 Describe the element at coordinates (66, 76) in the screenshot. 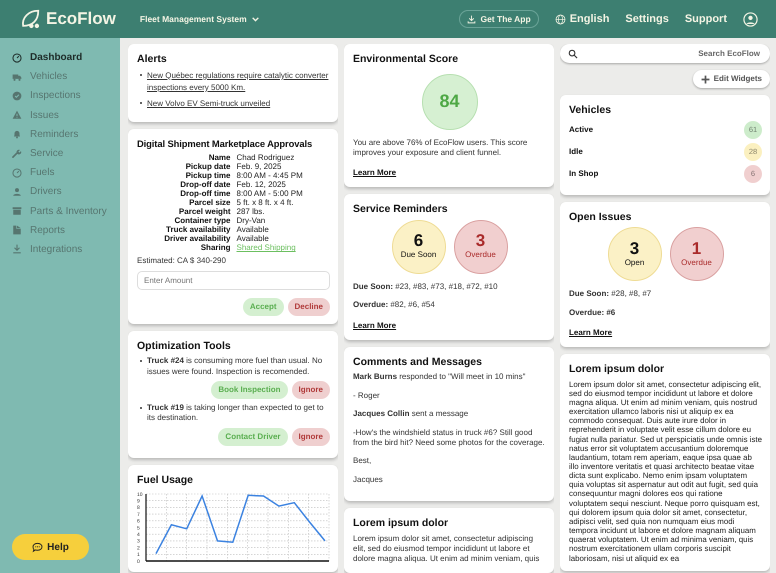

I see `sidebar-item: Vehicles` at that location.